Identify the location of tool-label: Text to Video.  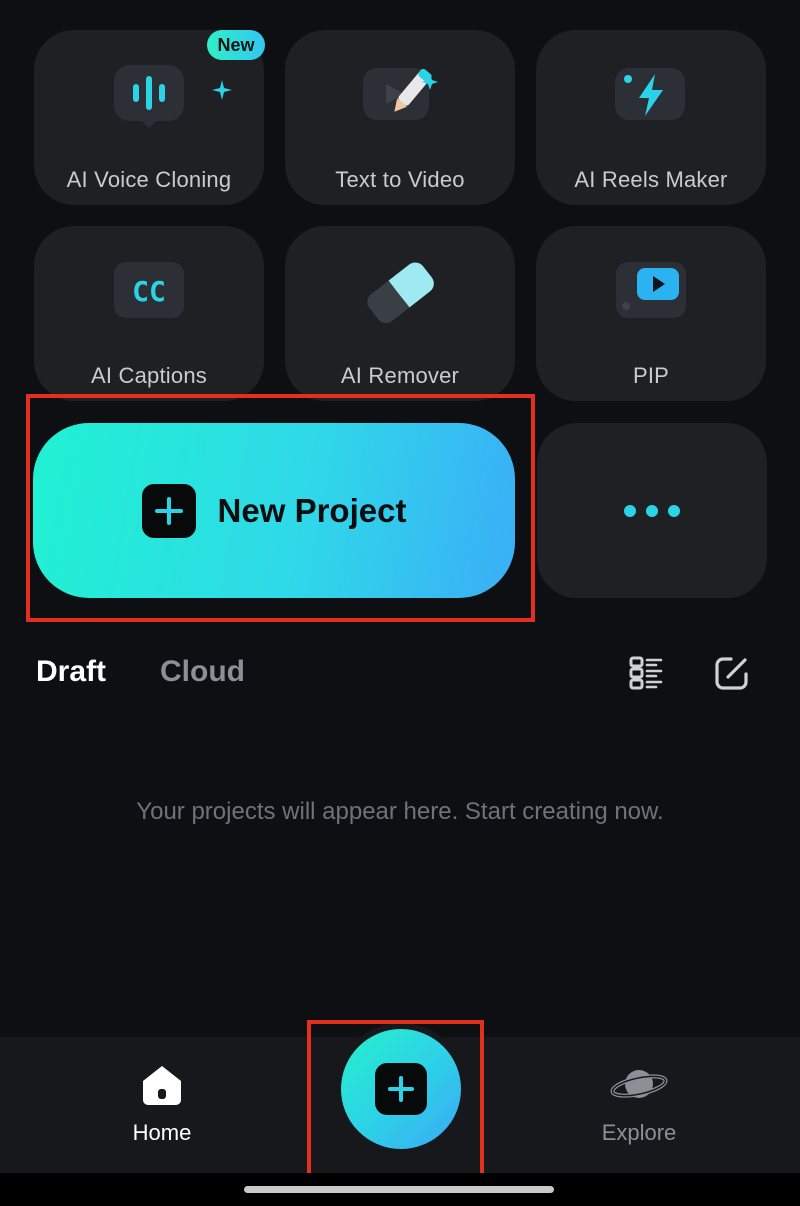
(400, 179).